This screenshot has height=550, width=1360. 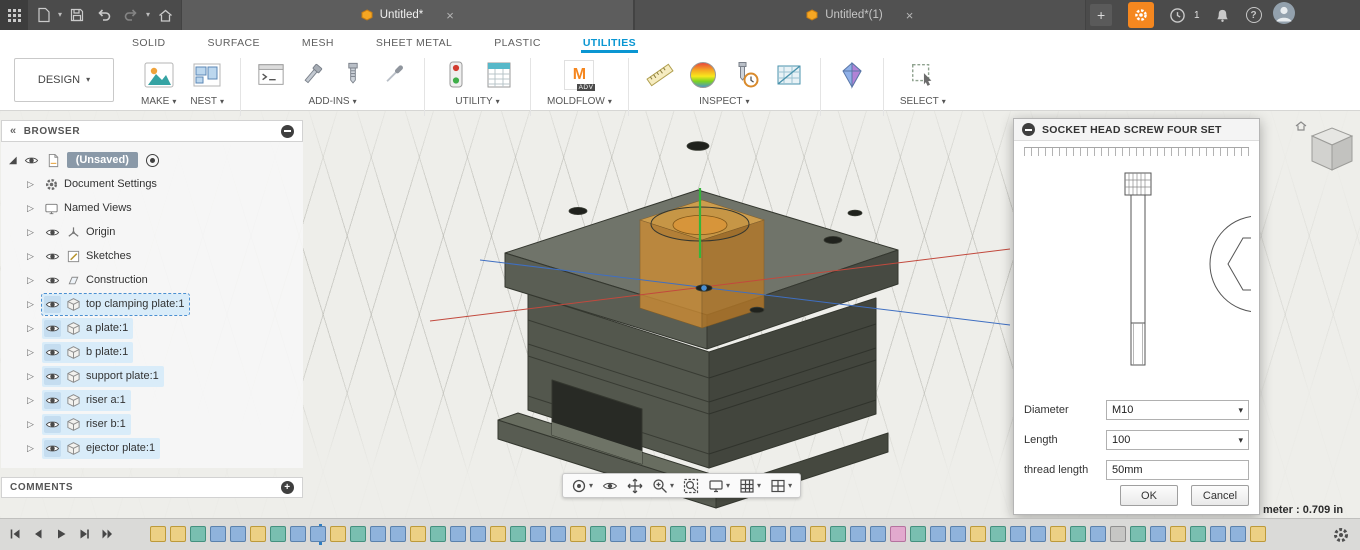 What do you see at coordinates (477, 101) in the screenshot?
I see `utility-group-label: UTILITY` at bounding box center [477, 101].